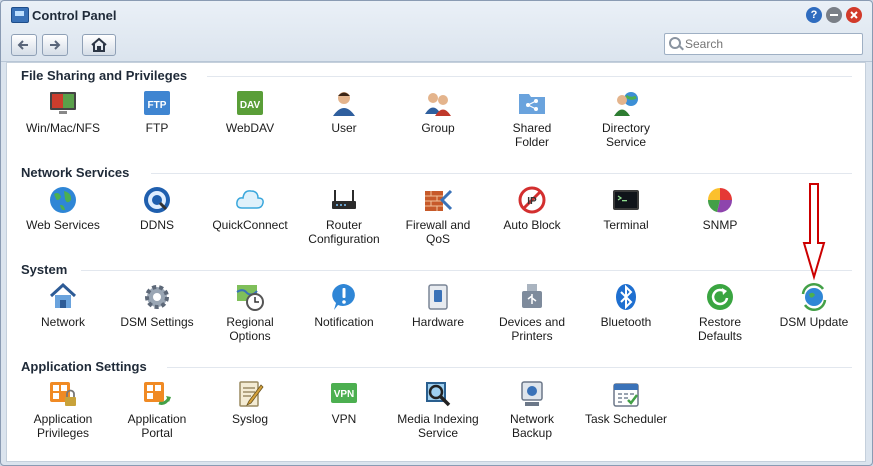 This screenshot has height=466, width=873. What do you see at coordinates (157, 426) in the screenshot?
I see `item-label: Application Portal` at bounding box center [157, 426].